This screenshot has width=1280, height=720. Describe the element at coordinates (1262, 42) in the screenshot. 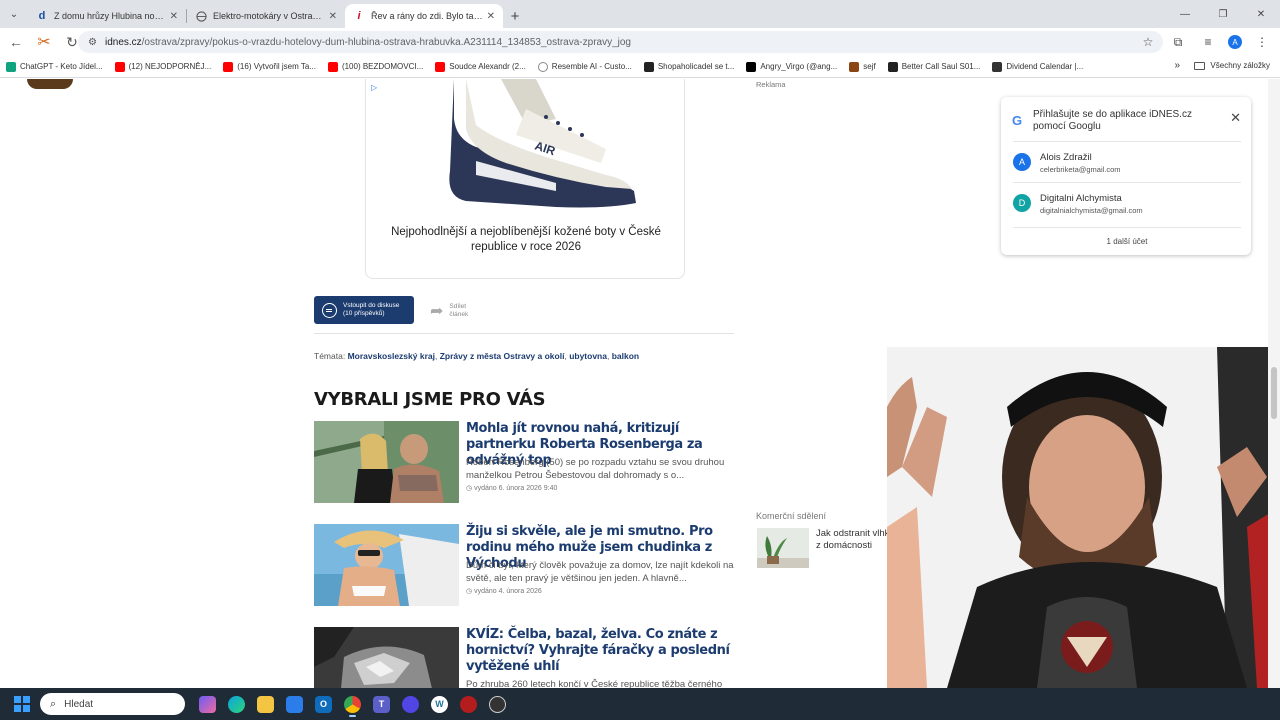

I see `menu-kebab-icon: ⋮` at that location.